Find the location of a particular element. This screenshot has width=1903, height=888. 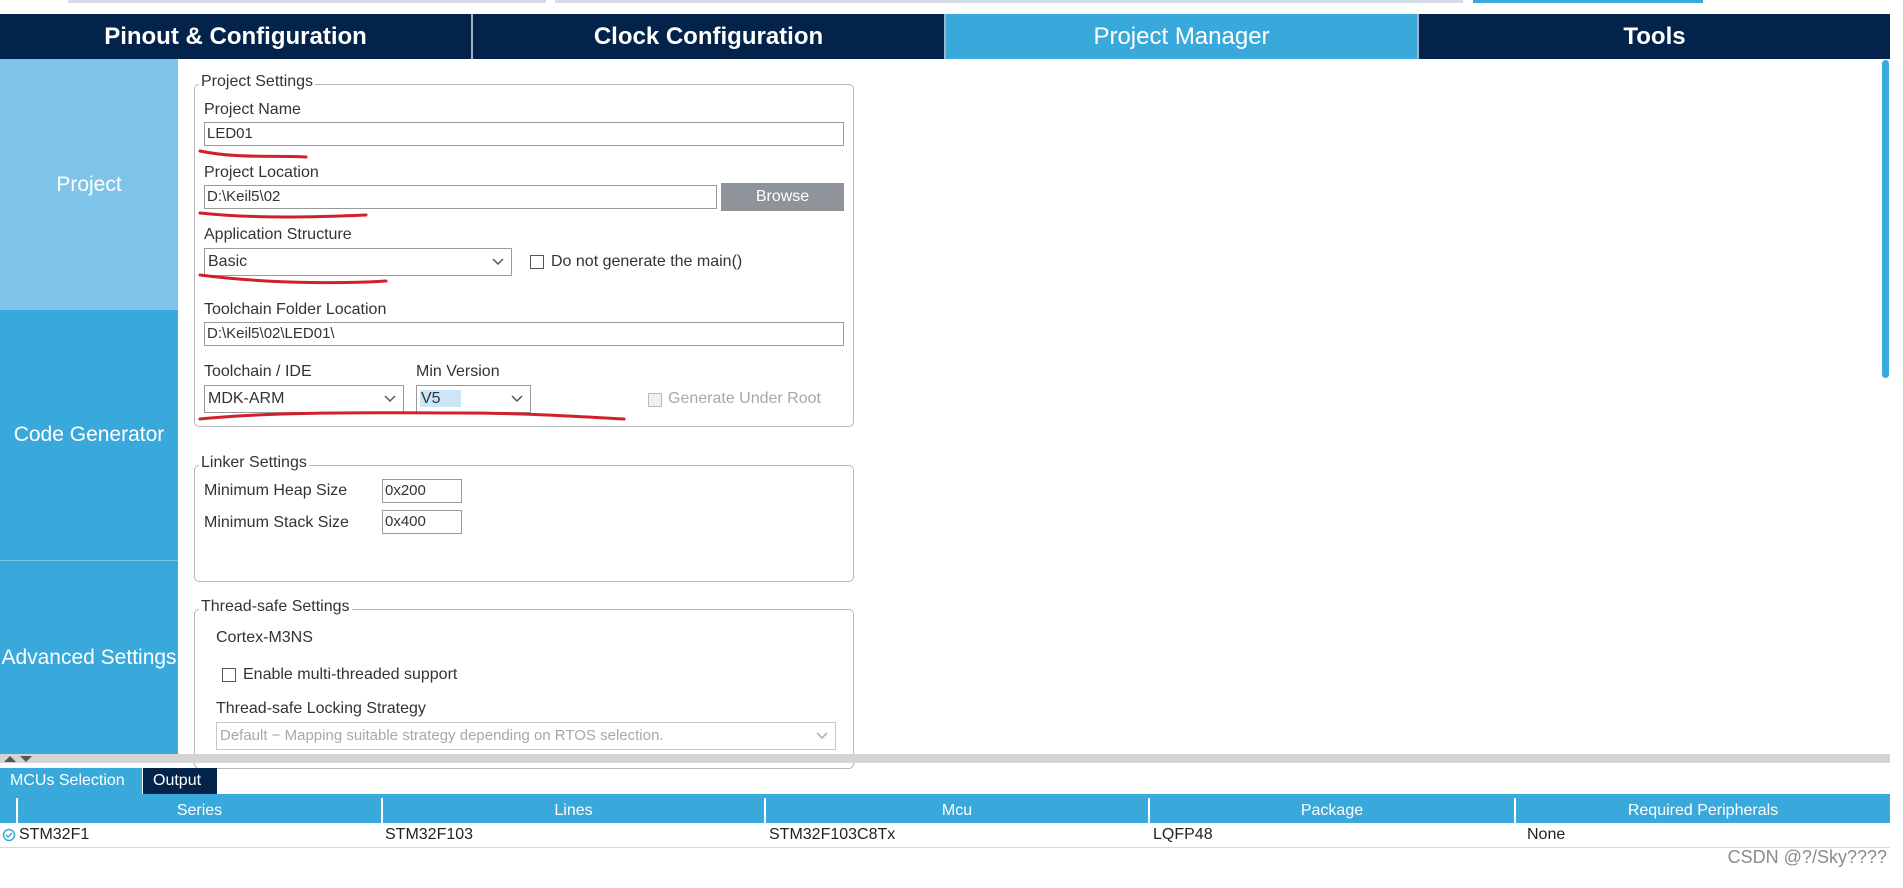

sidebar-item-advanced-settings: Advanced Settings is located at coordinates (89, 657).